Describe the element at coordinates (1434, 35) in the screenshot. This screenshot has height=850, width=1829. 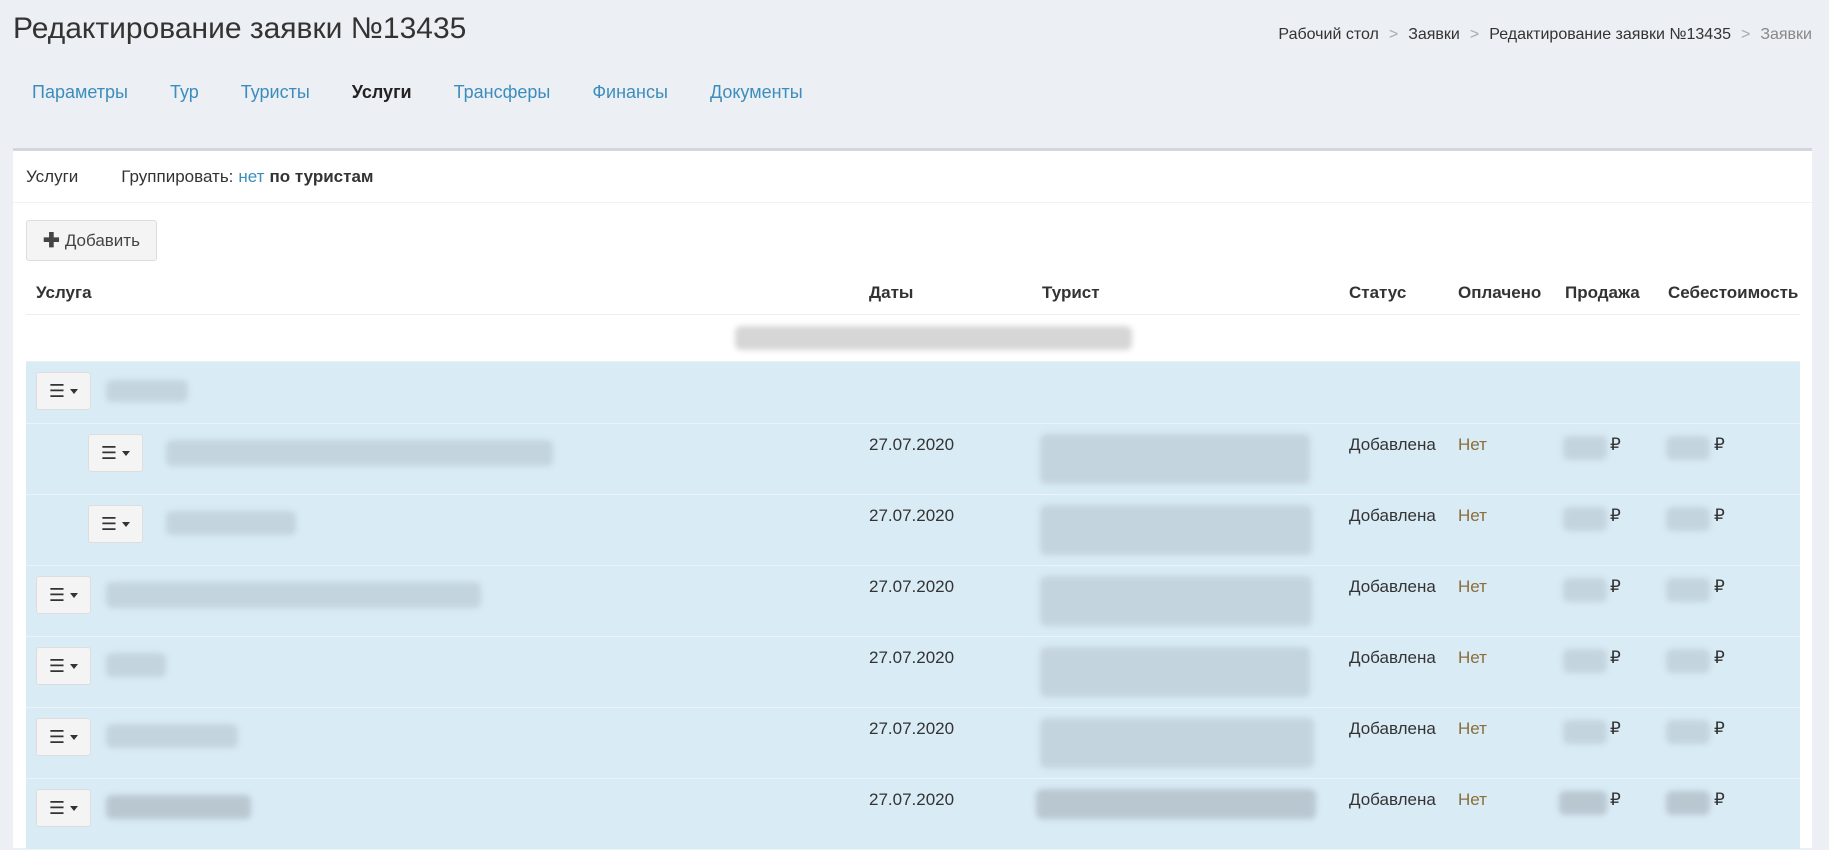
I see `breadcrumb-item-orders: Заявки` at that location.